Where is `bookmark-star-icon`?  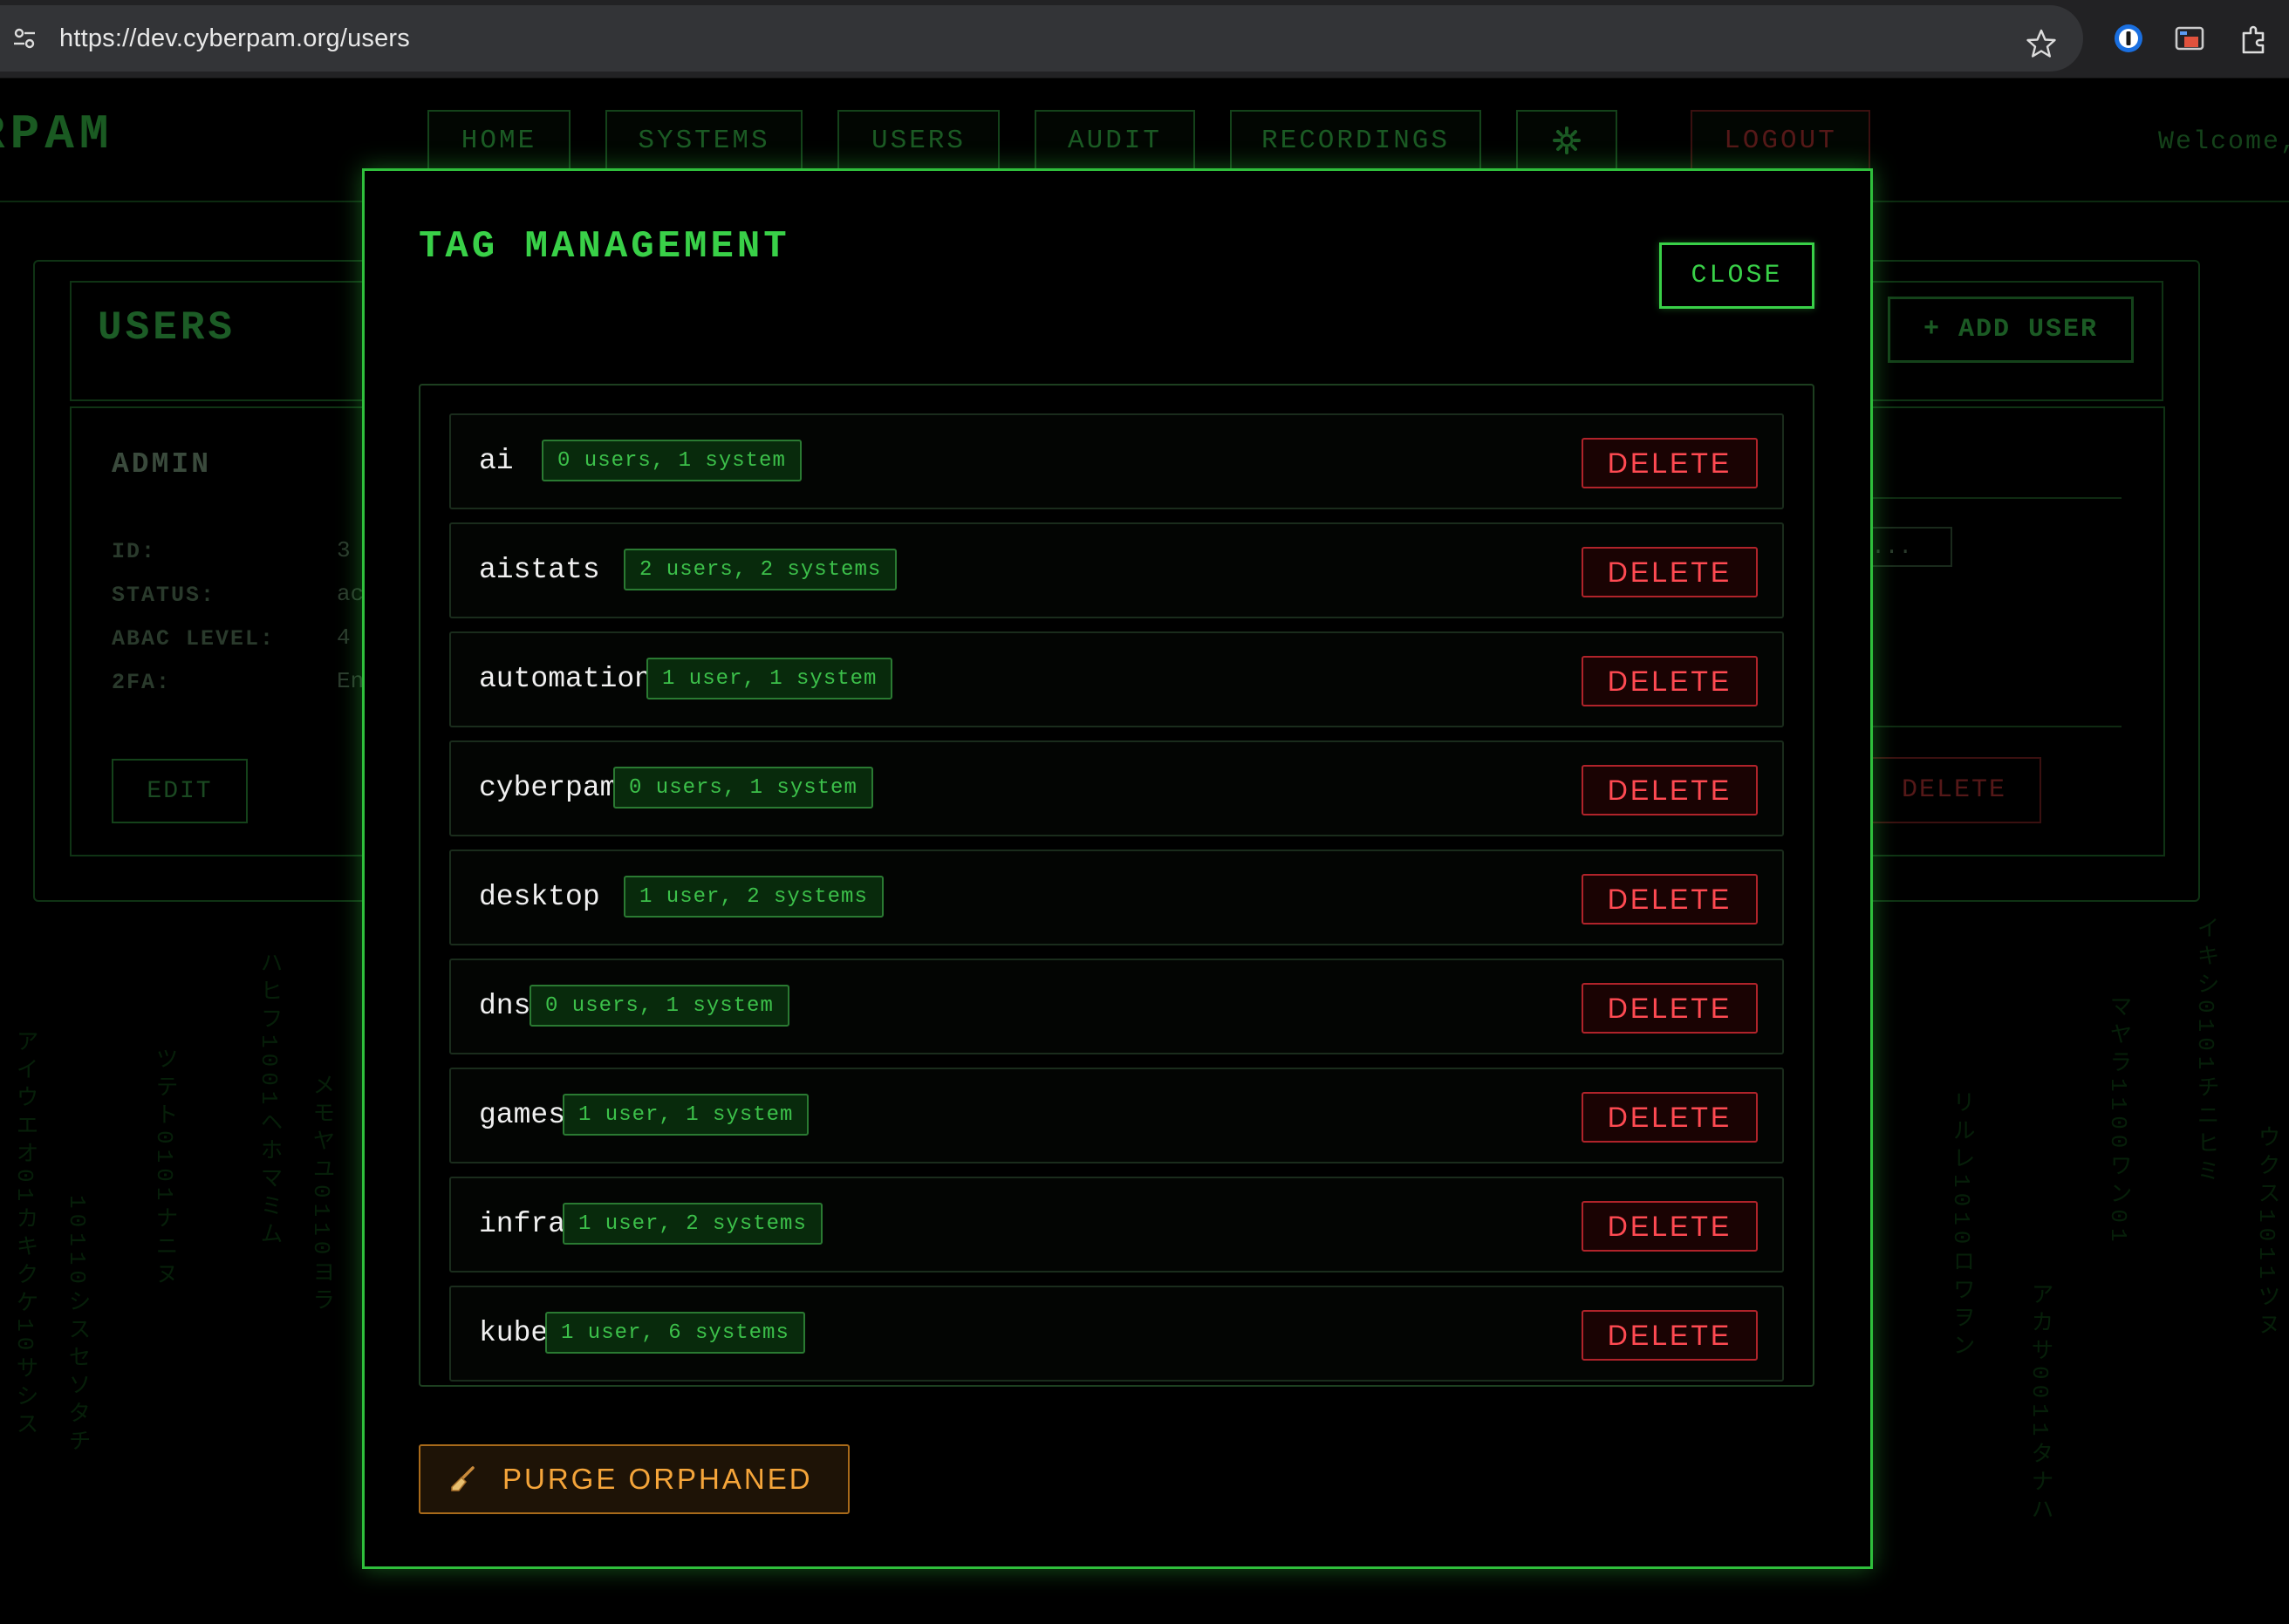
bookmark-star-icon is located at coordinates (2041, 43).